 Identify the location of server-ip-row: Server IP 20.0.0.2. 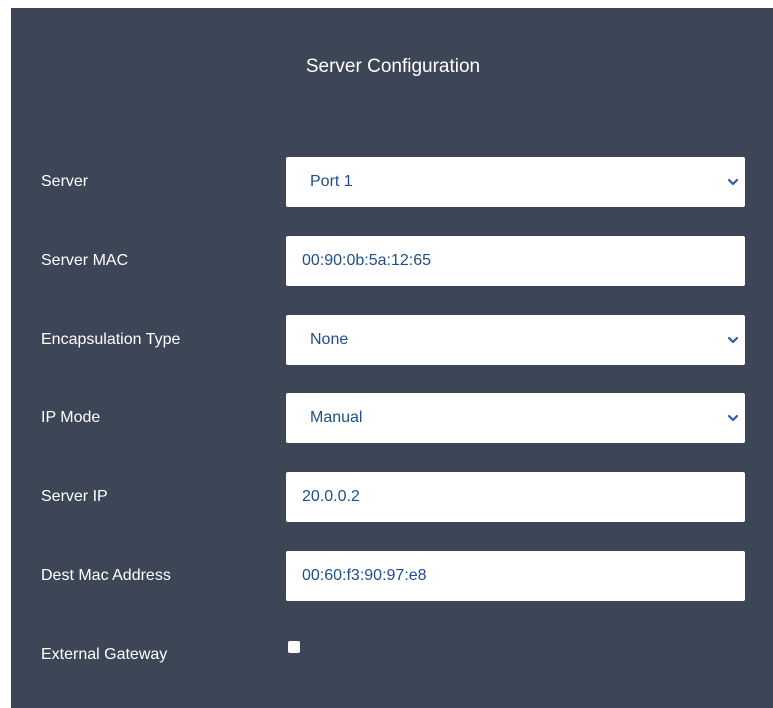
(392, 497).